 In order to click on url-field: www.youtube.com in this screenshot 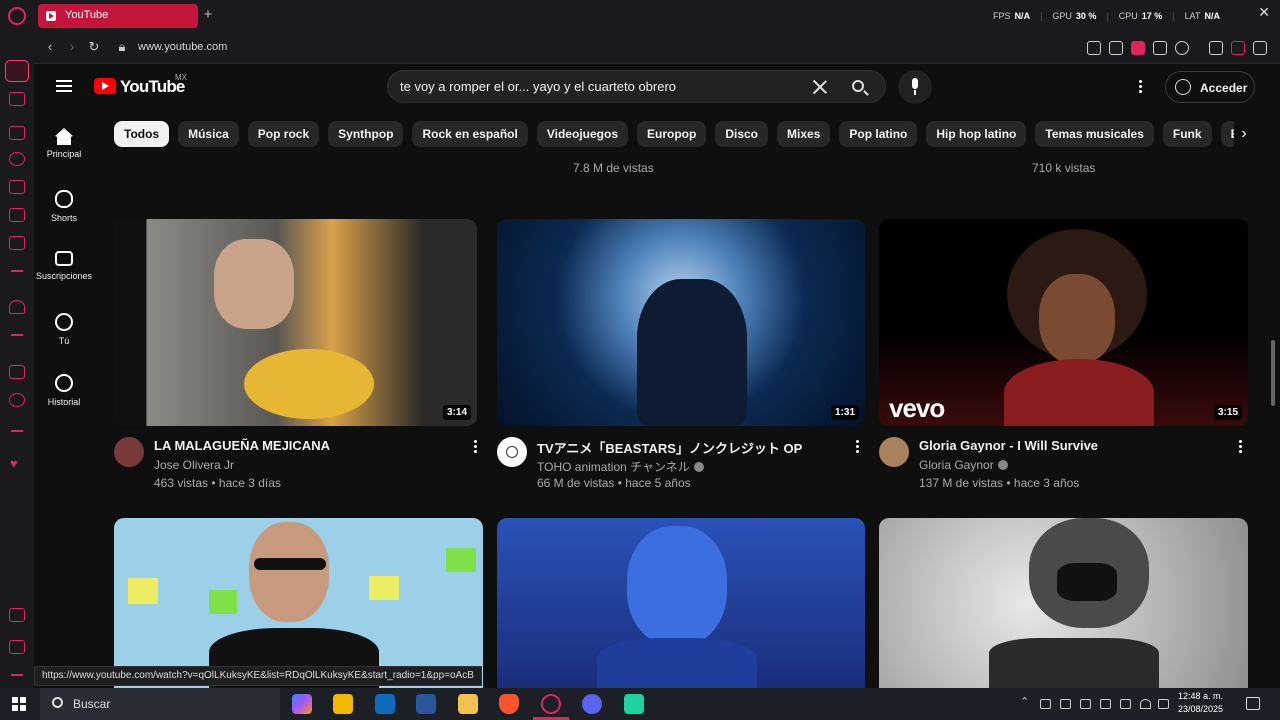, I will do `click(182, 47)`.